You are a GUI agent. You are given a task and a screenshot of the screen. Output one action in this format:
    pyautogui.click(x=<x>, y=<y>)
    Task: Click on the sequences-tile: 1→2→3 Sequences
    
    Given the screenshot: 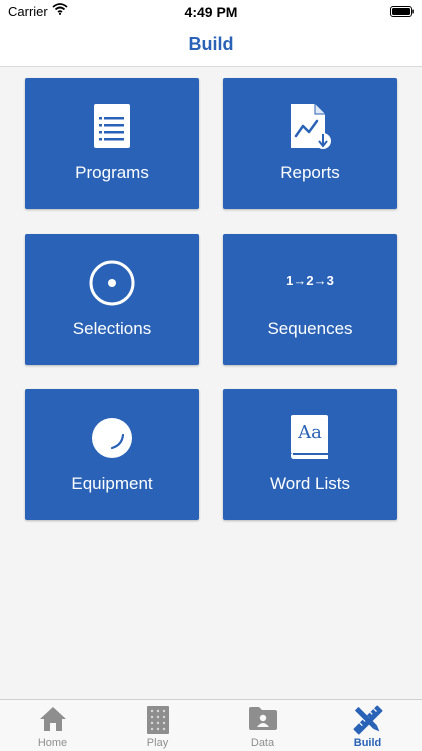 What is the action you would take?
    pyautogui.click(x=310, y=299)
    